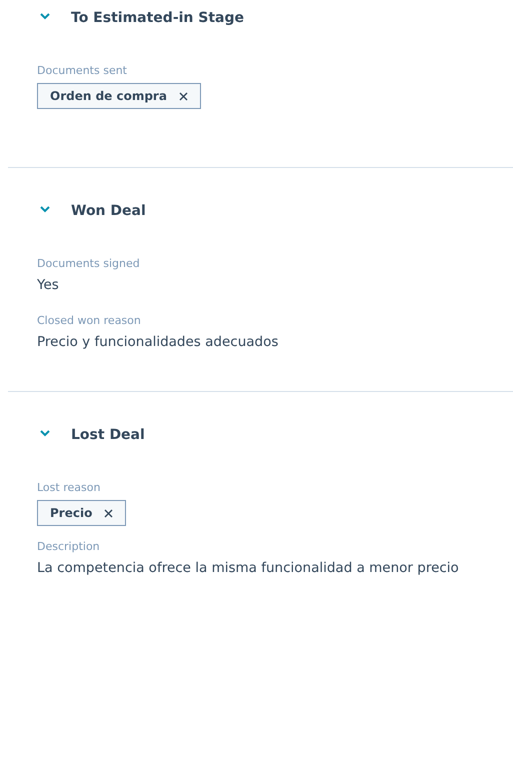  I want to click on section-toggle: Won Deal, so click(93, 211).